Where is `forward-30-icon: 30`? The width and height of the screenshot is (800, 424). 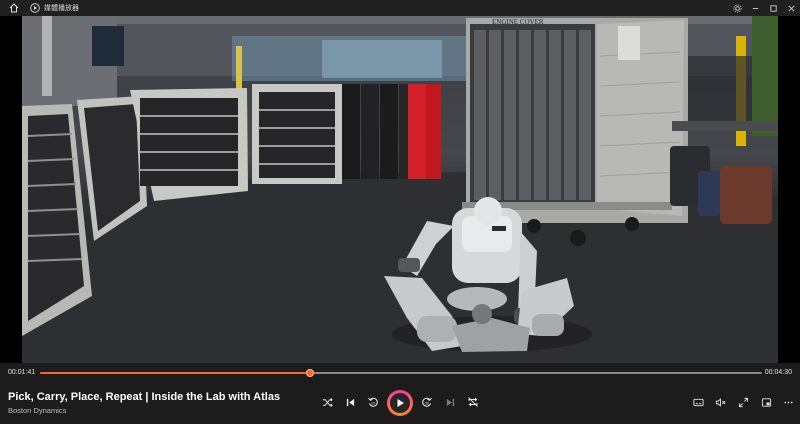 forward-30-icon: 30 is located at coordinates (427, 402).